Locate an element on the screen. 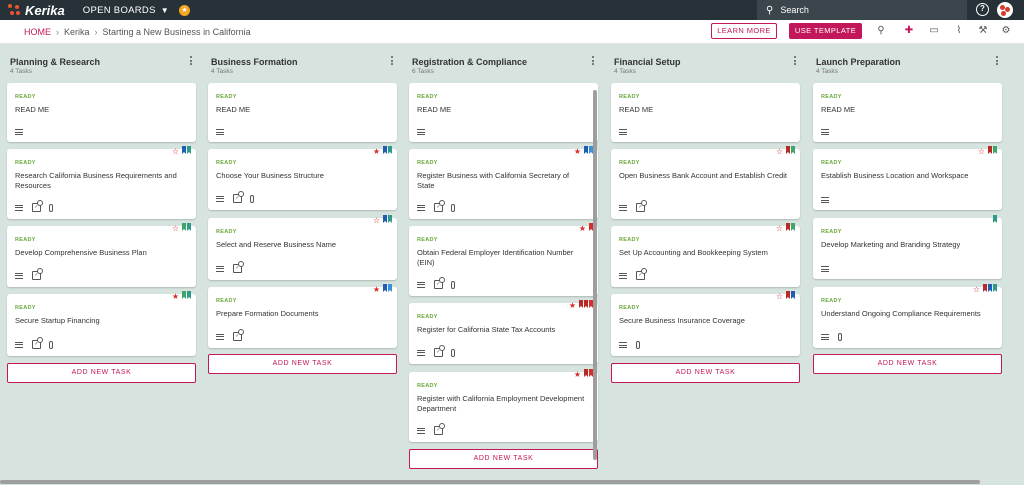 This screenshot has width=1024, height=485. top-bar: Kerika OPEN BOARDS ▼ ★ ⚲ Search ? is located at coordinates (512, 10).